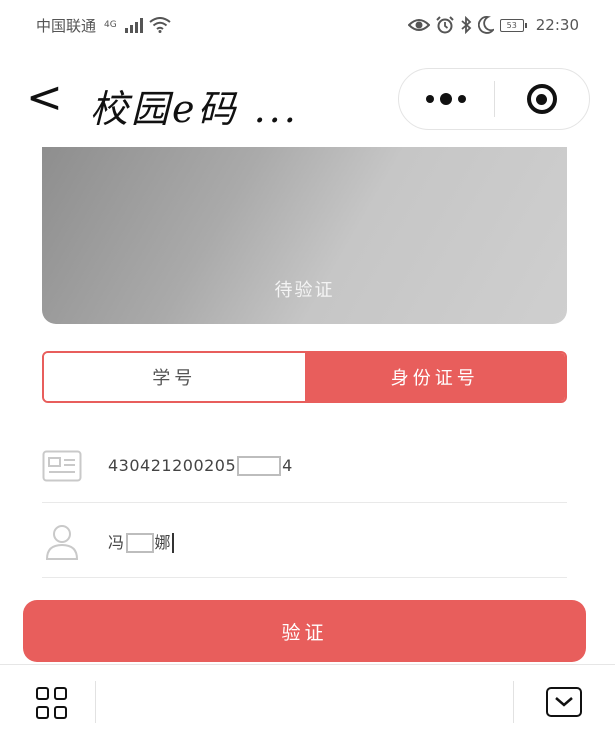 This screenshot has height=741, width=615. Describe the element at coordinates (564, 702) in the screenshot. I see `collapse-icon` at that location.